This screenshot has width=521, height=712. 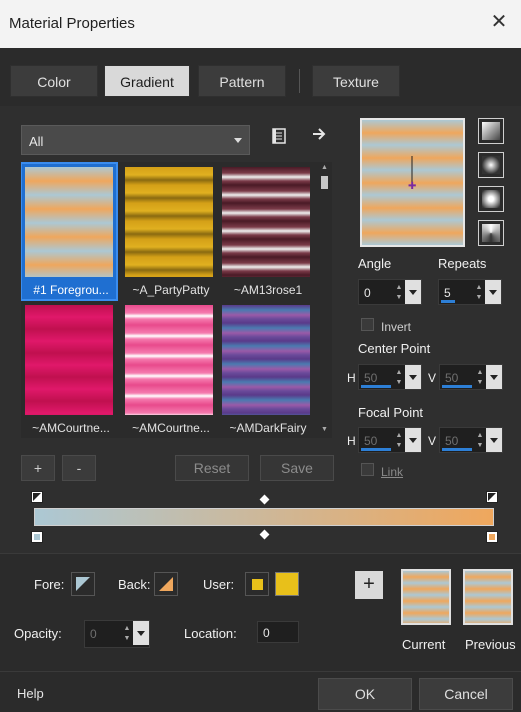 I want to click on gradient-label: ~AMDarkFairy, so click(x=268, y=428).